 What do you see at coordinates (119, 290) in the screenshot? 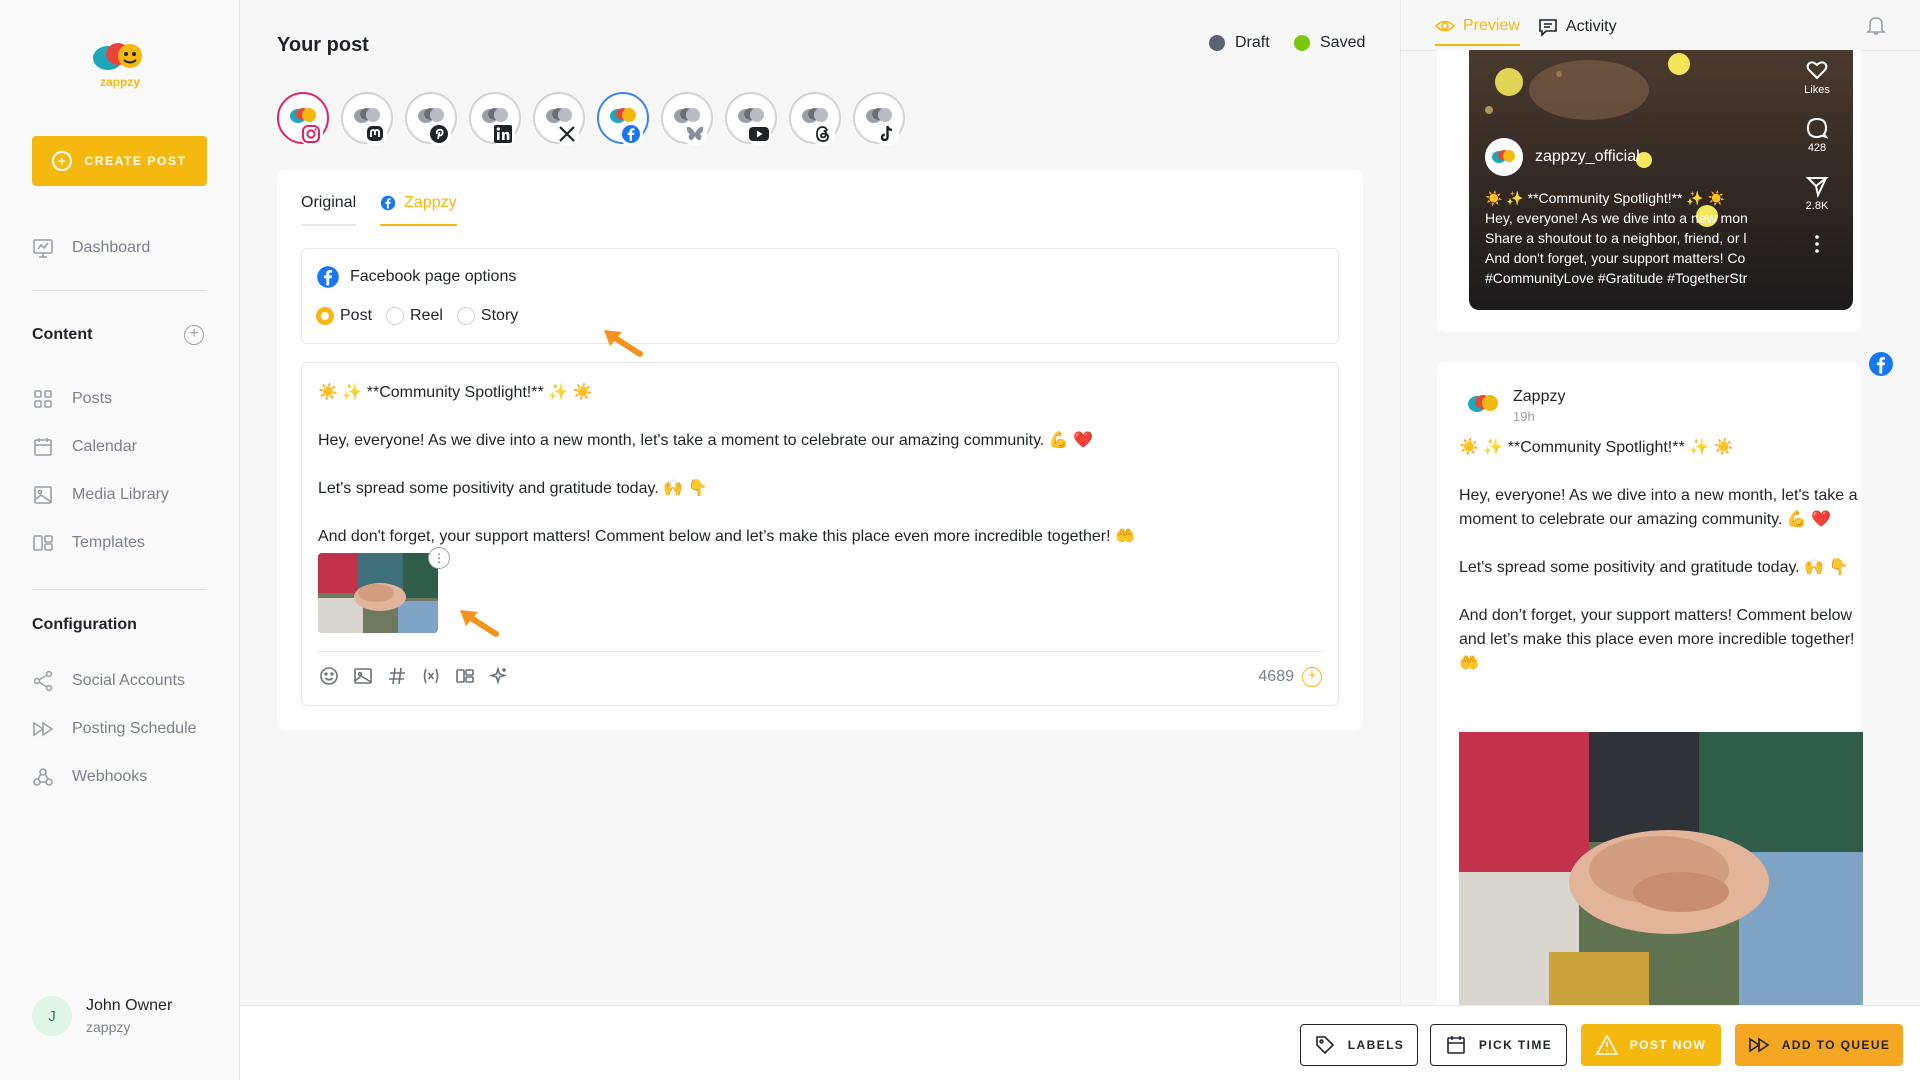
I see `sidebar-divider` at bounding box center [119, 290].